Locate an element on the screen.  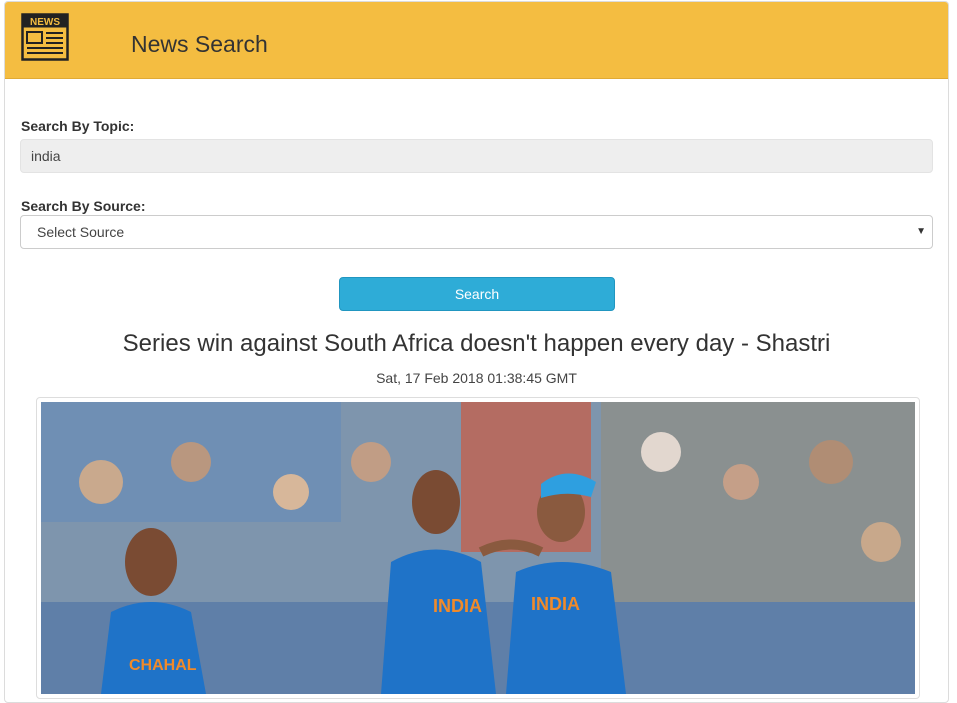
source-label: Search By Source: is located at coordinates (83, 206).